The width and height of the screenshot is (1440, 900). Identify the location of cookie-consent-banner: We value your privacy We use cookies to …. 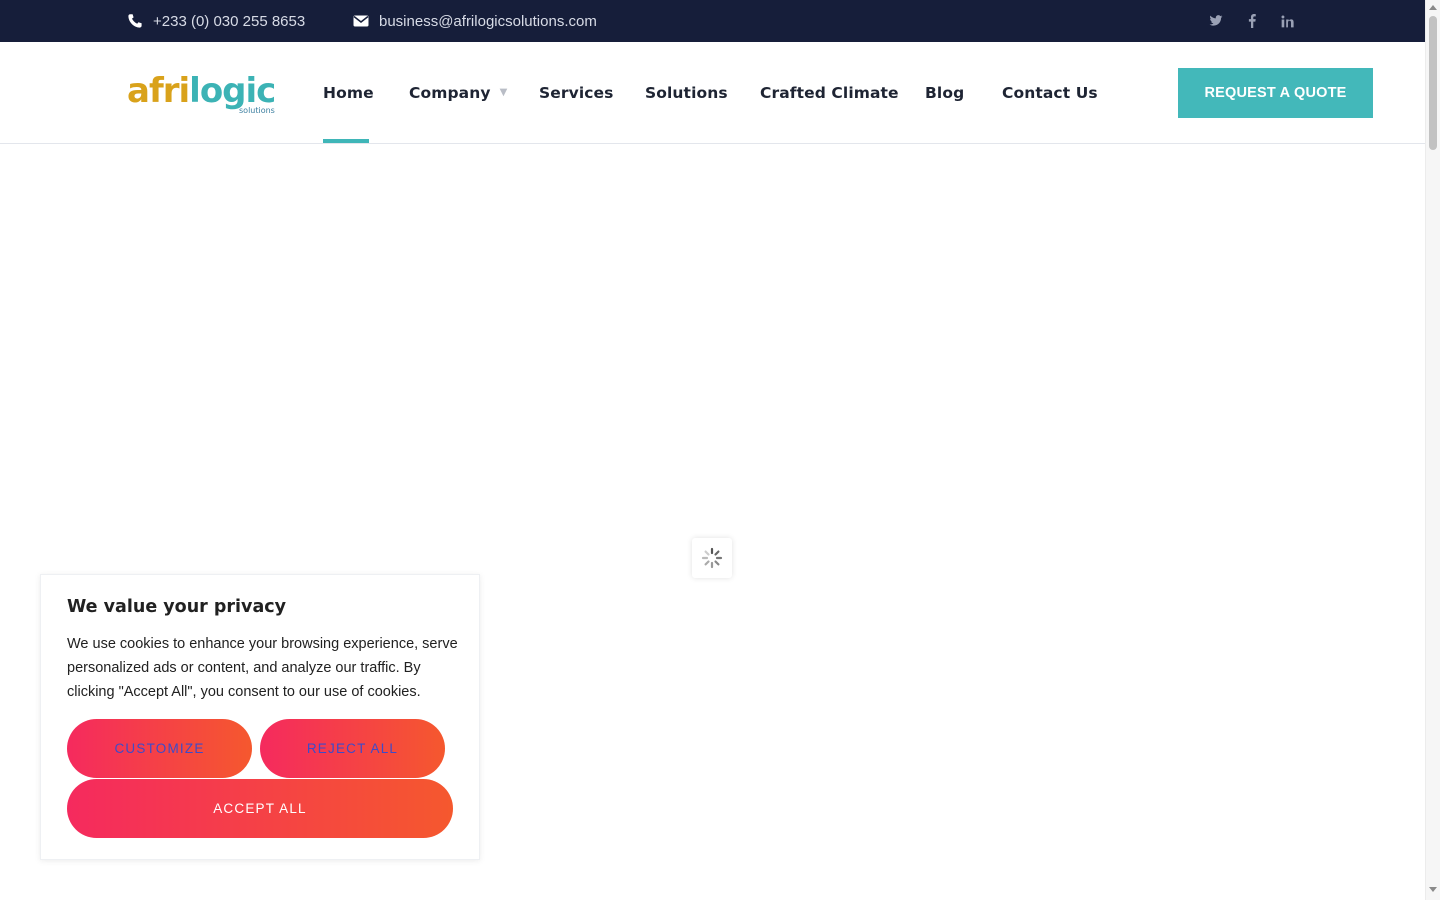
(260, 717).